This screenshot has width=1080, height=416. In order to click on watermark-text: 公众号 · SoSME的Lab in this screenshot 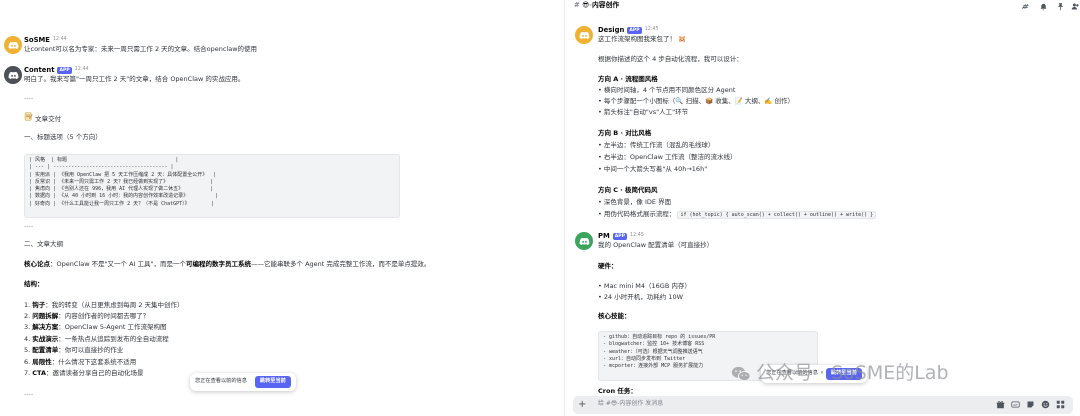, I will do `click(852, 373)`.